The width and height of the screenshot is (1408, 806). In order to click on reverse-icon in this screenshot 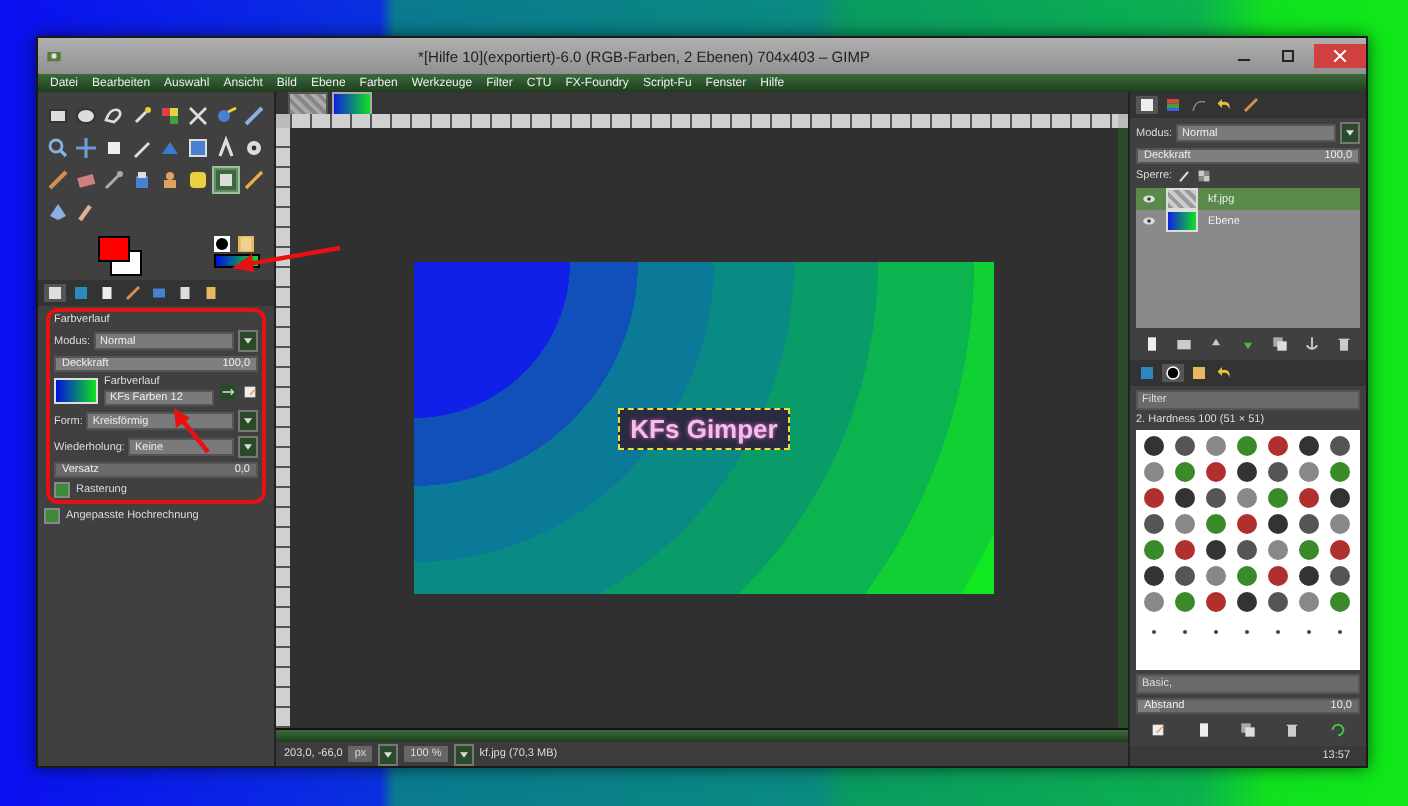, I will do `click(228, 391)`.